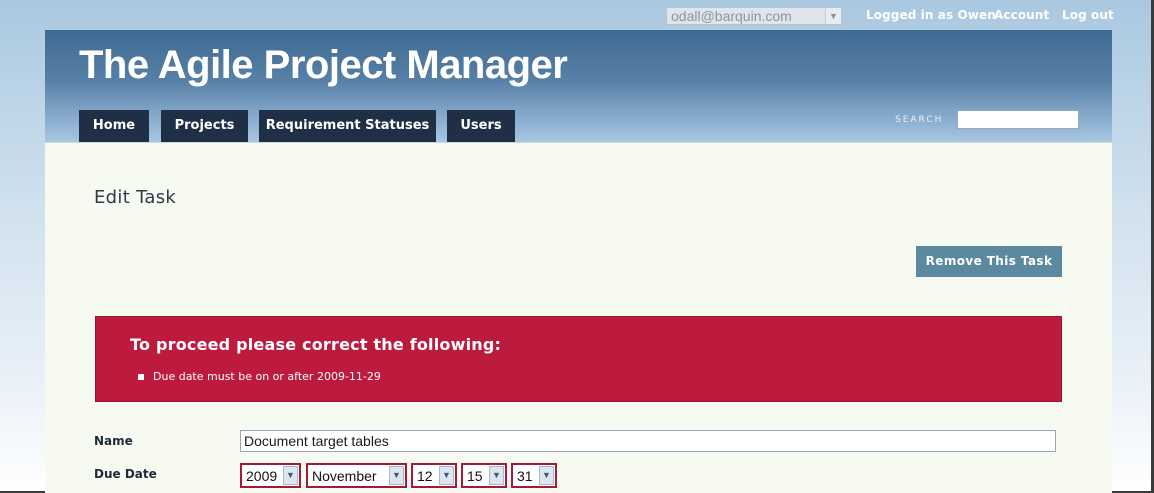 The height and width of the screenshot is (493, 1154). I want to click on account-select-value: odall@barquin.com, so click(731, 16).